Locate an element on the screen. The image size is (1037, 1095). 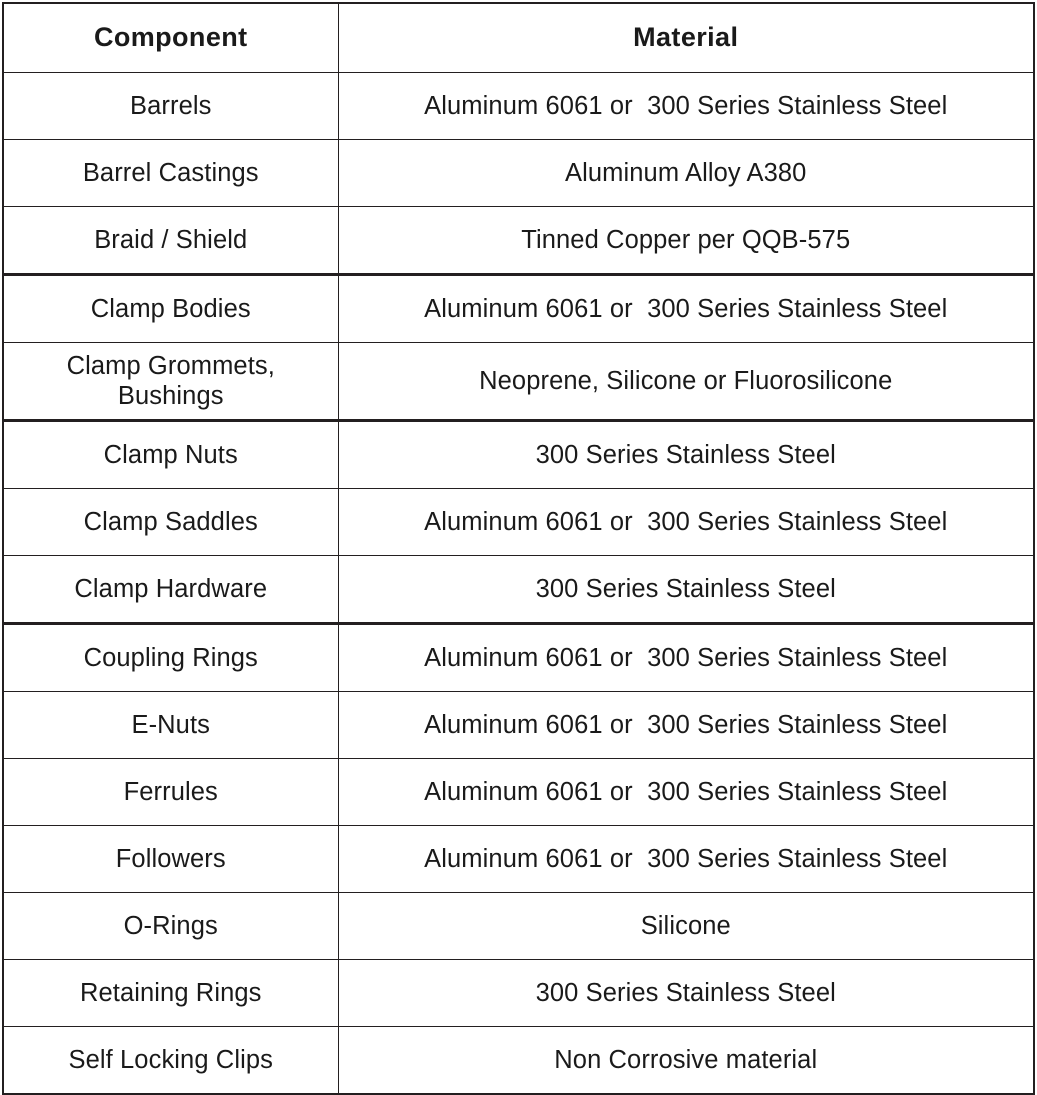
cell-component: Coupling Rings is located at coordinates (170, 657).